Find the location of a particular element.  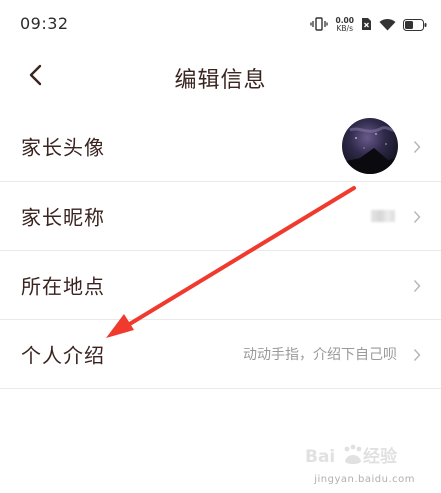

watermark-url: jingyan.baidu.com is located at coordinates (364, 479).